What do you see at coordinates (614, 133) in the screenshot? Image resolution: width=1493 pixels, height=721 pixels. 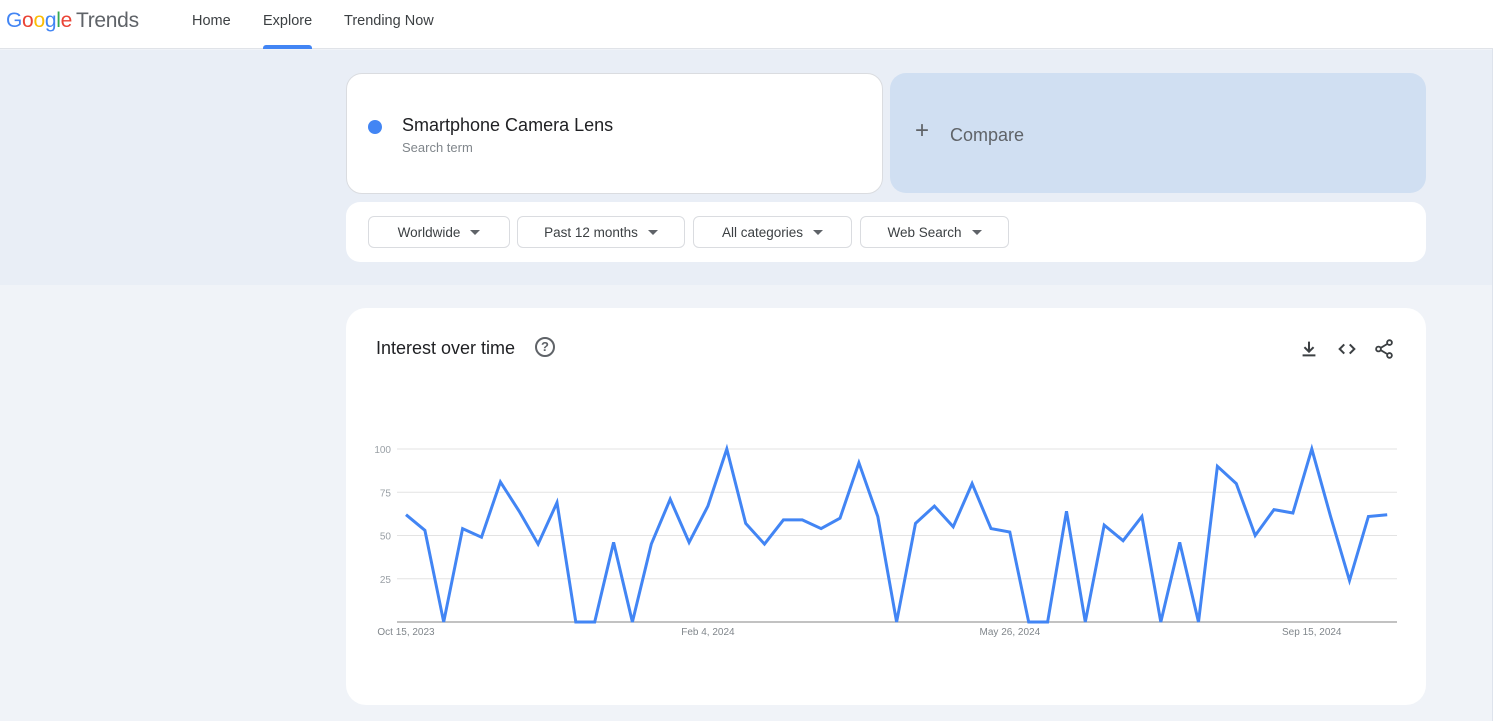 I see `search-term-card: Smartphone Camera Lens Search term` at bounding box center [614, 133].